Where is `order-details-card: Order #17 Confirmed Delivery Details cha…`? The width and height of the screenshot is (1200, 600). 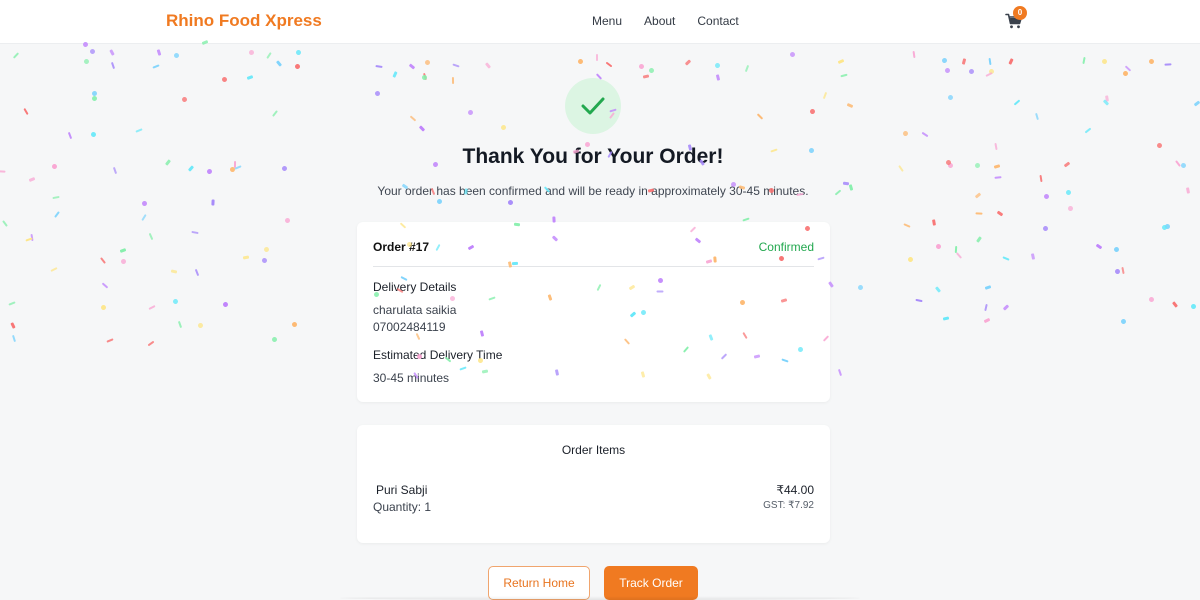 order-details-card: Order #17 Confirmed Delivery Details cha… is located at coordinates (593, 312).